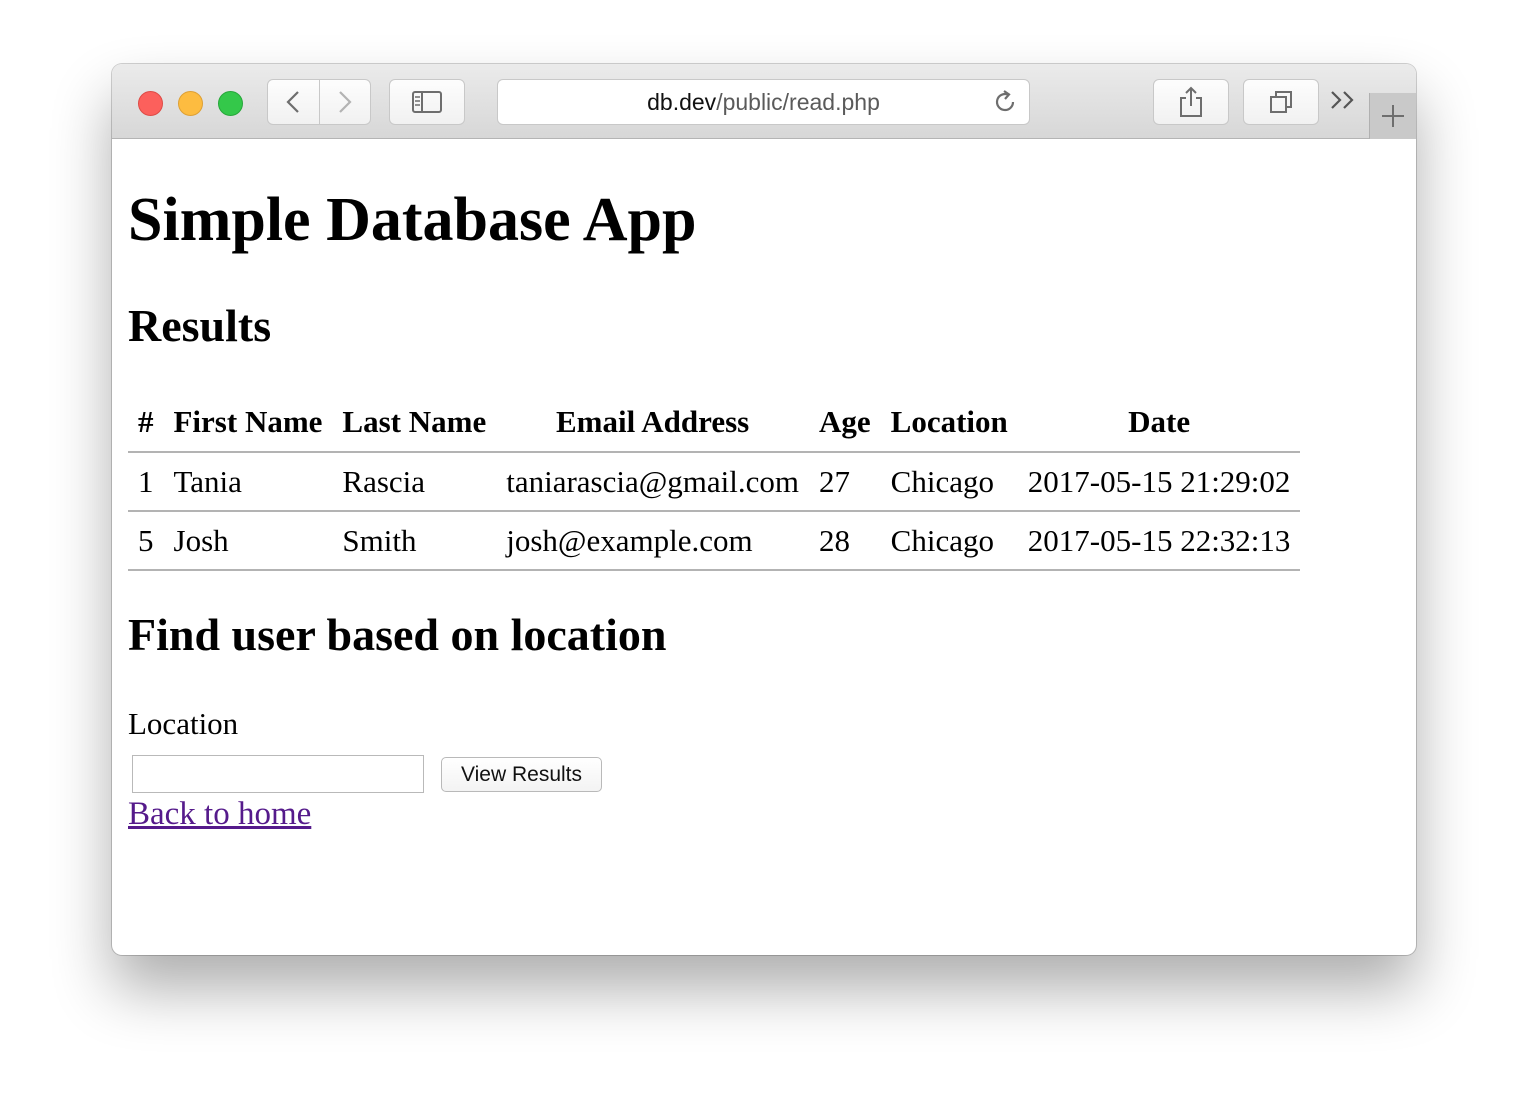 The image size is (1528, 1116). I want to click on share-icon, so click(1191, 101).